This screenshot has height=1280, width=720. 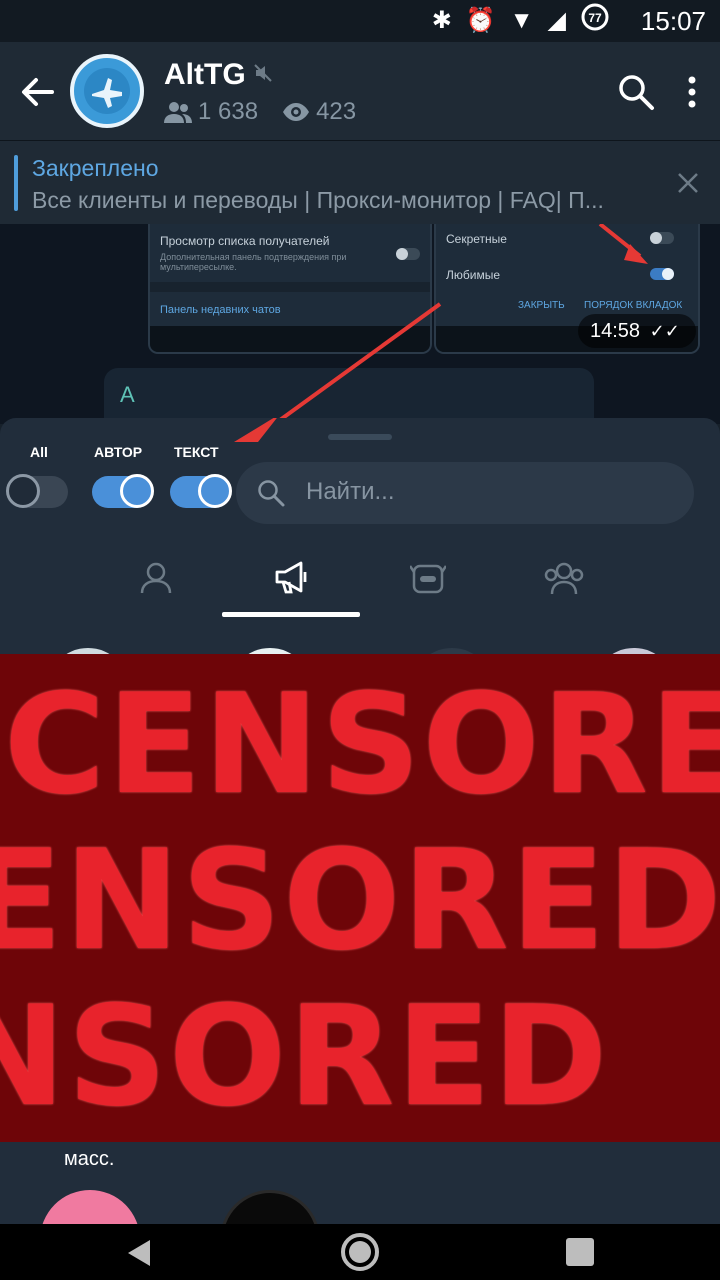 I want to click on bot-icon, so click(x=428, y=579).